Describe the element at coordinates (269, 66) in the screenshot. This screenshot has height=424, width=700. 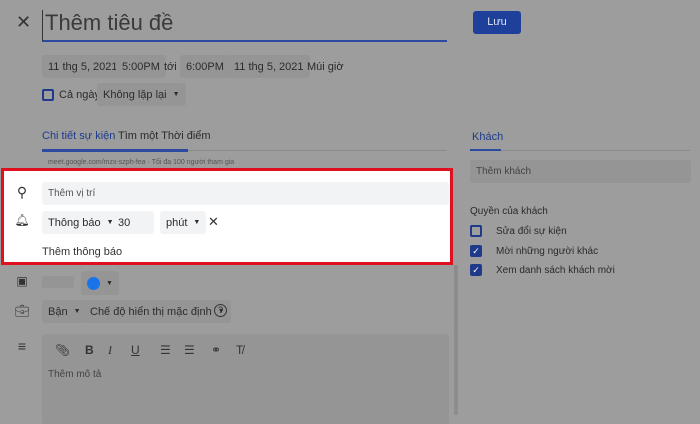
I see `end-date: 11 thg 5, 2021` at that location.